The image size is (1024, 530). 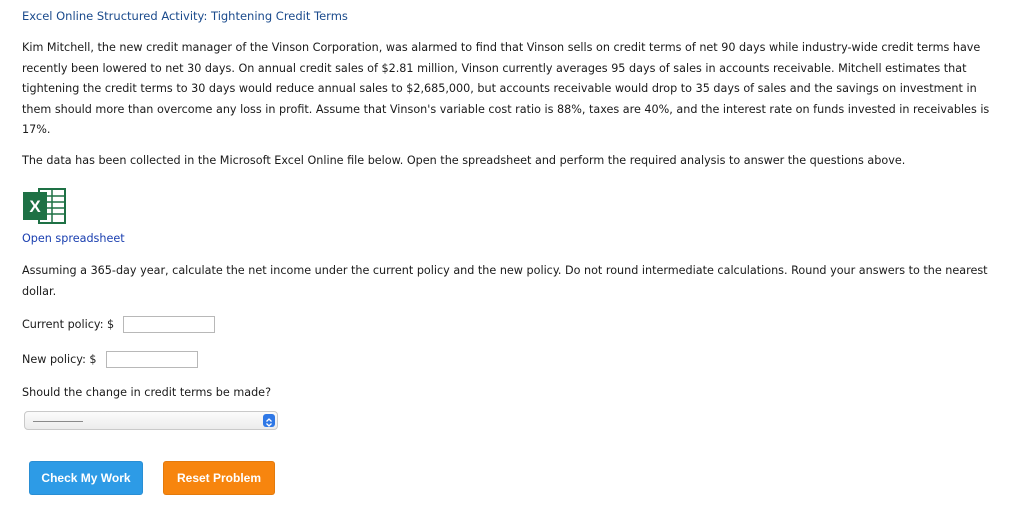 I want to click on reset-problem-button: Reset Problem, so click(x=219, y=478).